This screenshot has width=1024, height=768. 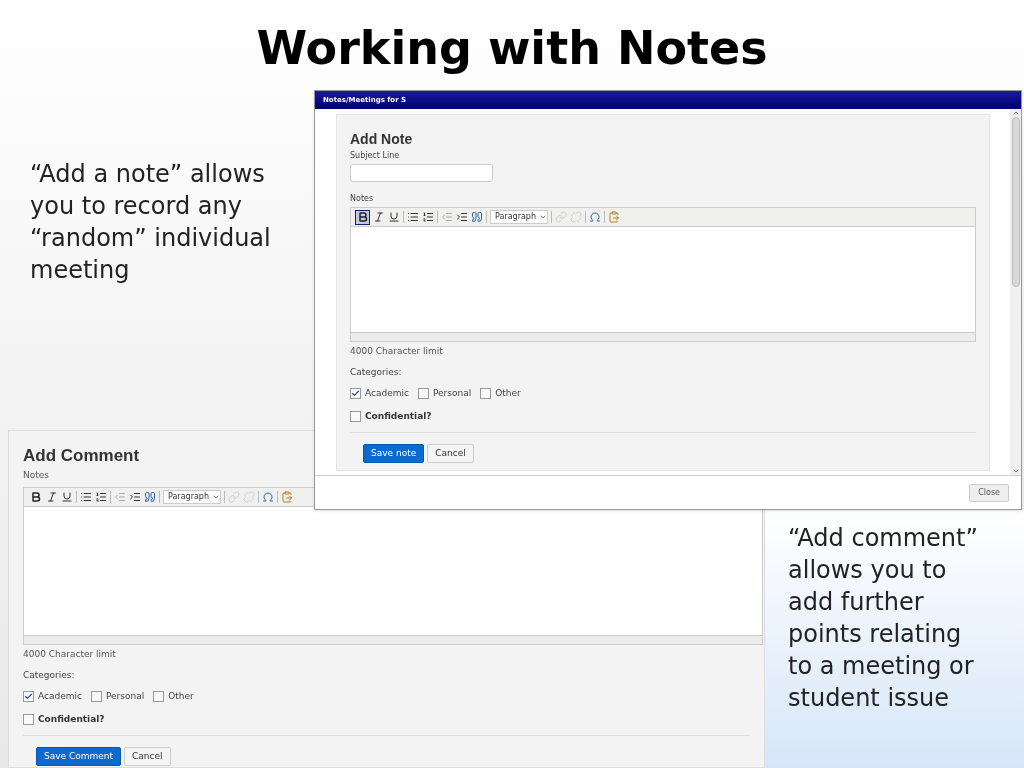 What do you see at coordinates (1015, 292) in the screenshot?
I see `scrollbar` at bounding box center [1015, 292].